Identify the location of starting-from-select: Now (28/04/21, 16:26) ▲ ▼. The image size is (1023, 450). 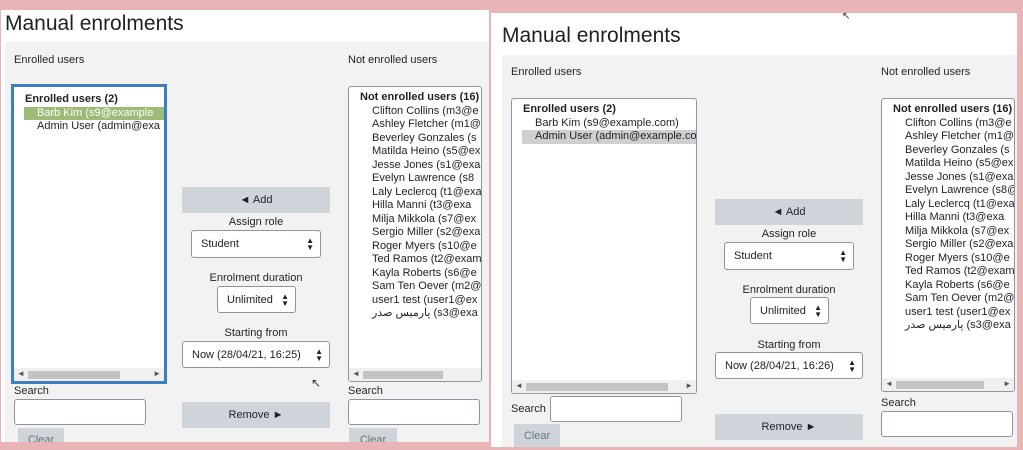
(789, 365).